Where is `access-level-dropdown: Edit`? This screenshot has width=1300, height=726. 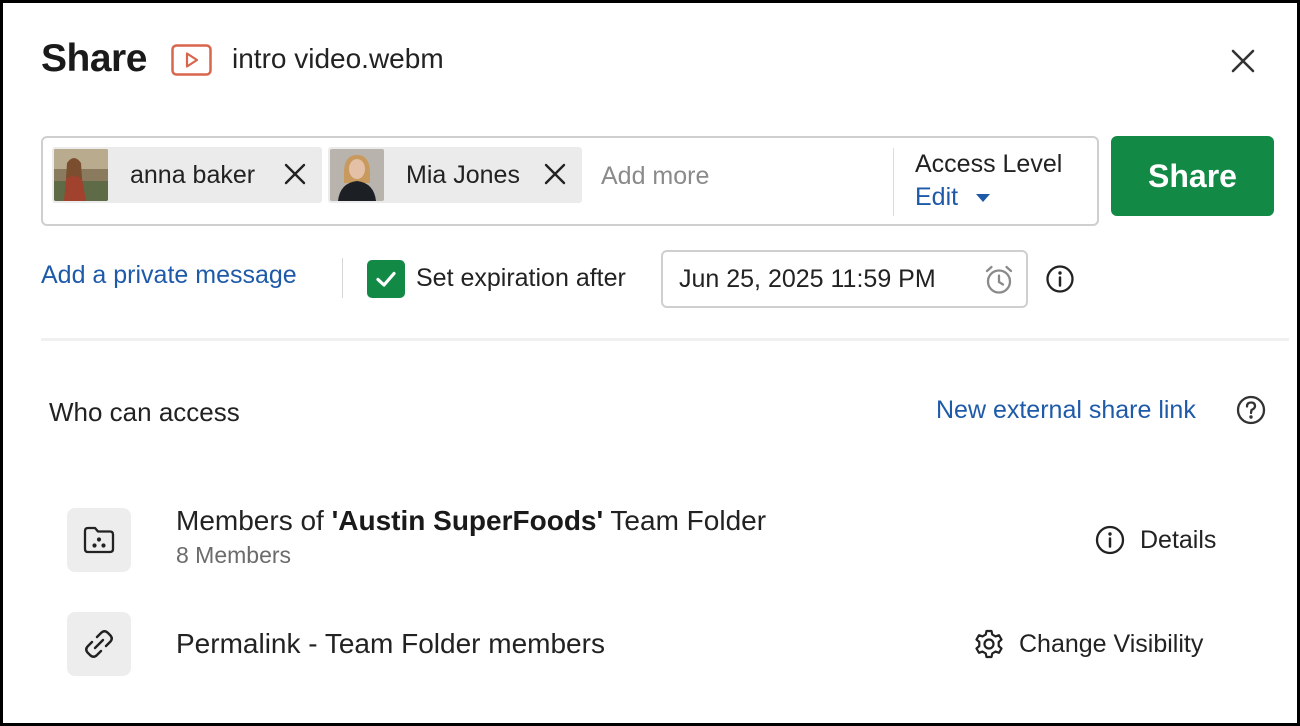
access-level-dropdown: Edit is located at coordinates (953, 197).